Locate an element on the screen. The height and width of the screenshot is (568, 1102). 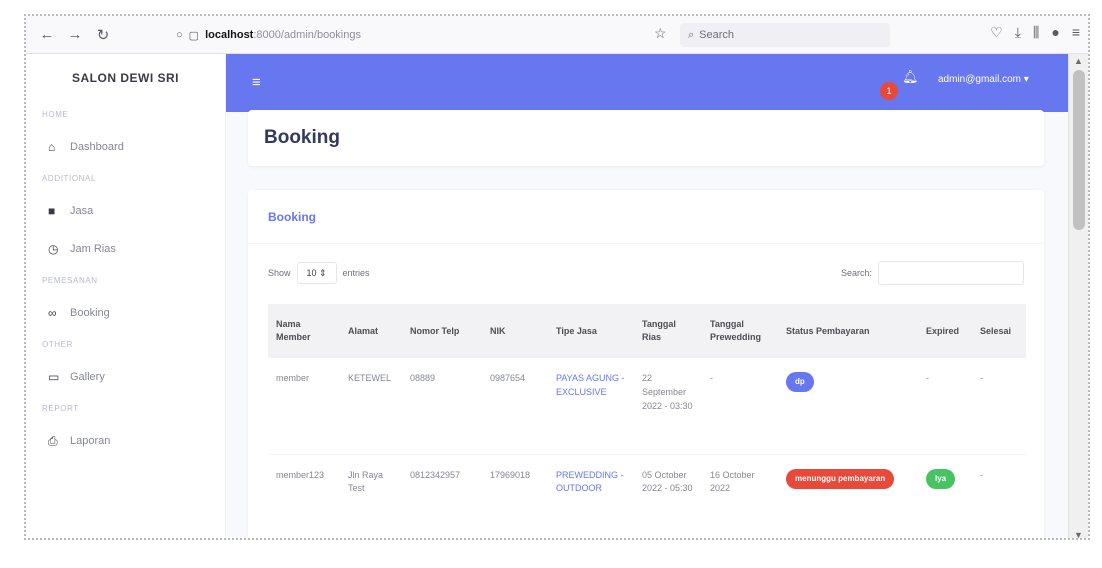
table-search-label: Search: is located at coordinates (856, 273).